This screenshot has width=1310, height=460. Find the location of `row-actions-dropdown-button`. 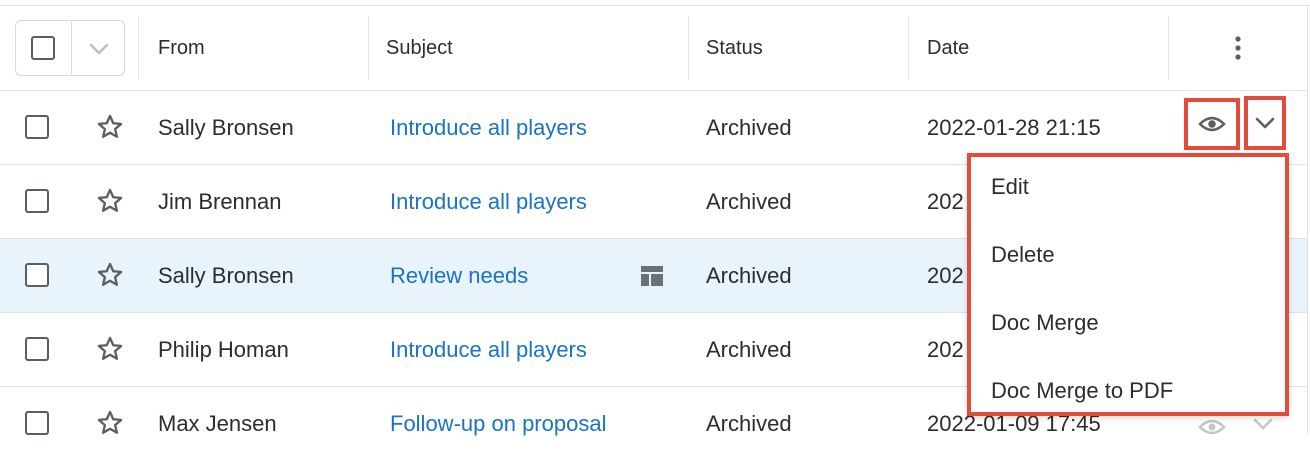

row-actions-dropdown-button is located at coordinates (1265, 123).